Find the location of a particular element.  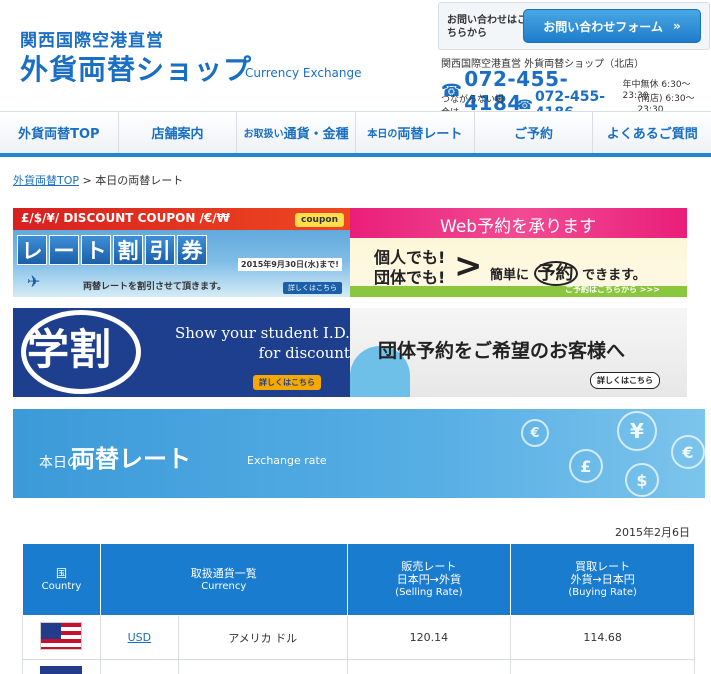

double-chevron-right-icon: » is located at coordinates (676, 26).